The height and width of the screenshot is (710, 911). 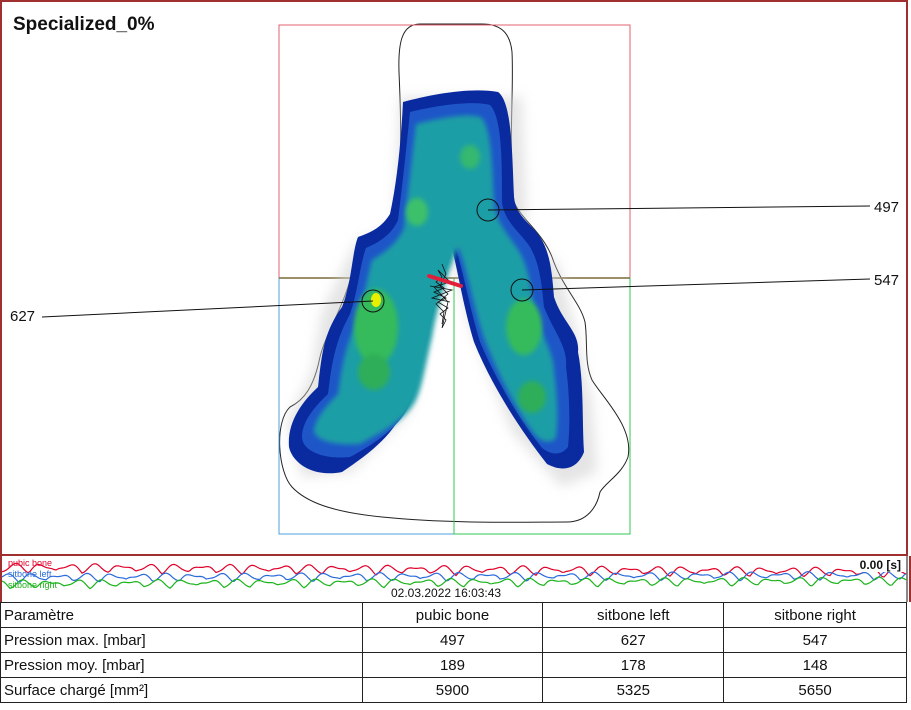 What do you see at coordinates (815, 615) in the screenshot?
I see `header-sitbone-right: sitbone right` at bounding box center [815, 615].